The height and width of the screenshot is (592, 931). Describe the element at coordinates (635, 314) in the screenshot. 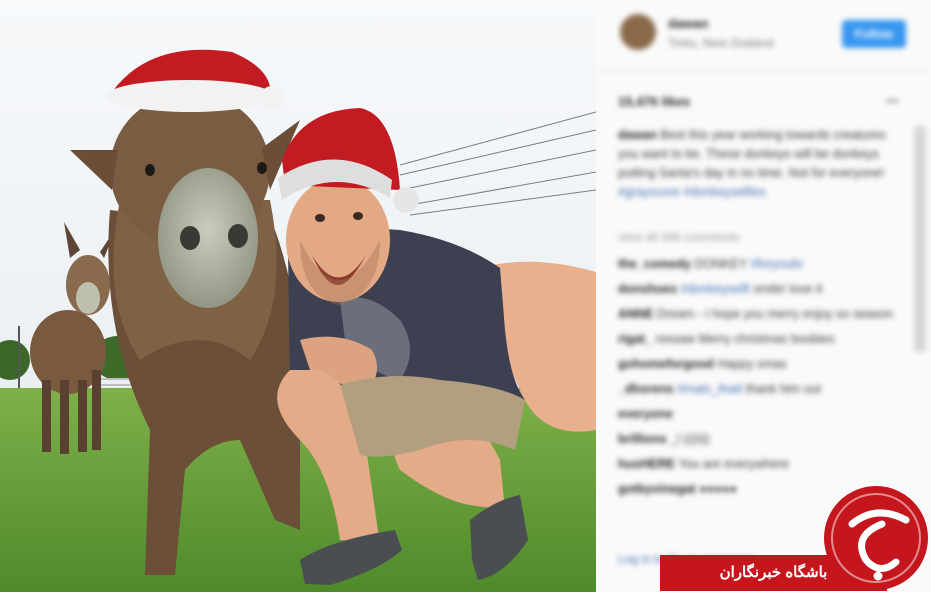

I see `comment-user: ANNE` at that location.